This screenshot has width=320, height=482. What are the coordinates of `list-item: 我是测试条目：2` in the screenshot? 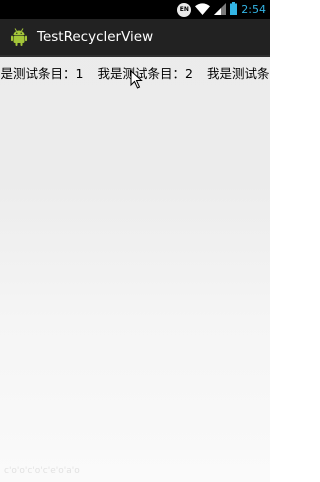 It's located at (144, 72).